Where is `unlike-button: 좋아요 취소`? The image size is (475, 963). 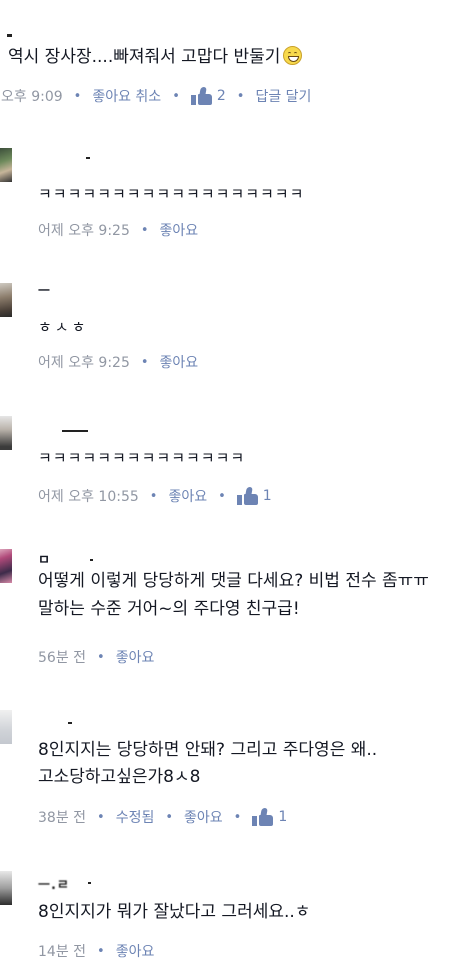 unlike-button: 좋아요 취소 is located at coordinates (126, 96).